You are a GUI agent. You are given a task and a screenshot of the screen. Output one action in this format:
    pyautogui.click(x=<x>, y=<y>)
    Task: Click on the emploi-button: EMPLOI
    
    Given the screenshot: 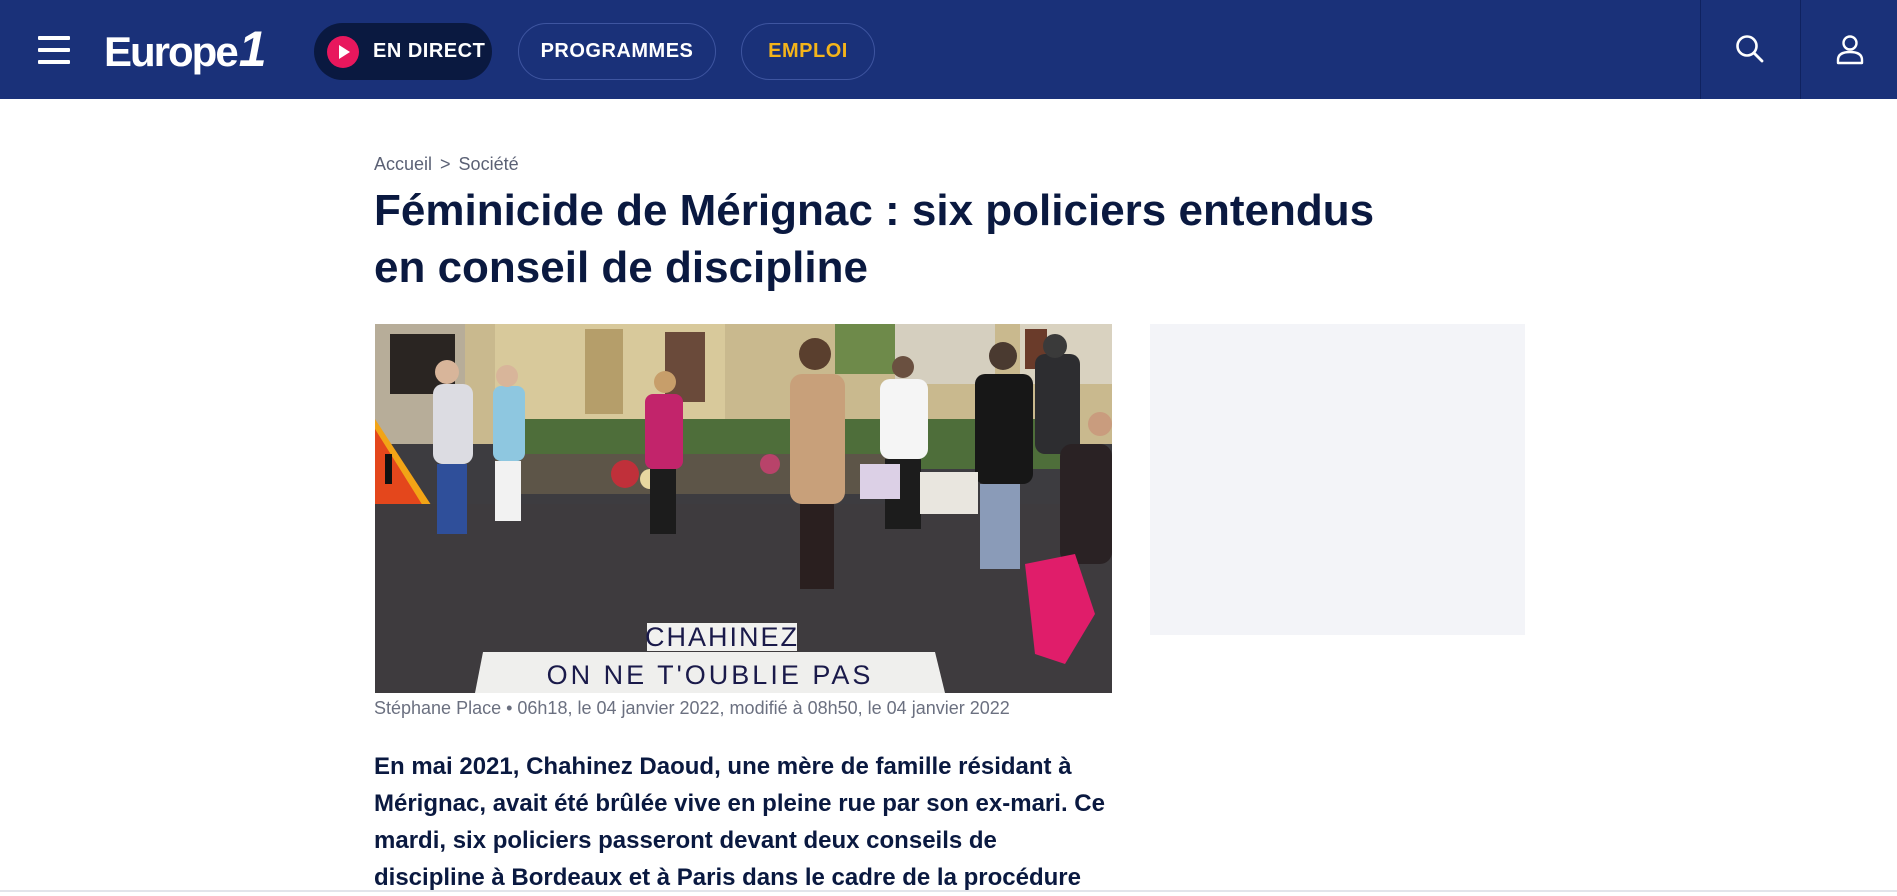 What is the action you would take?
    pyautogui.click(x=808, y=51)
    